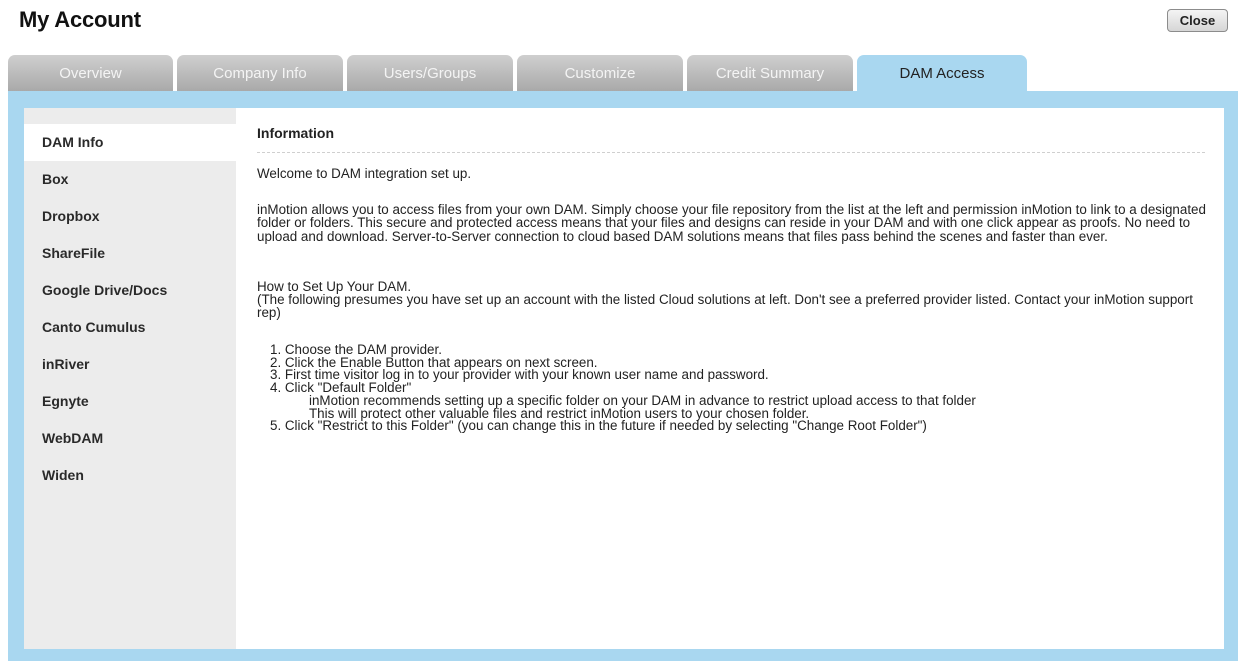 Image resolution: width=1239 pixels, height=662 pixels. What do you see at coordinates (130, 290) in the screenshot?
I see `sidebar-item-google-drive: Google Drive/Docs` at bounding box center [130, 290].